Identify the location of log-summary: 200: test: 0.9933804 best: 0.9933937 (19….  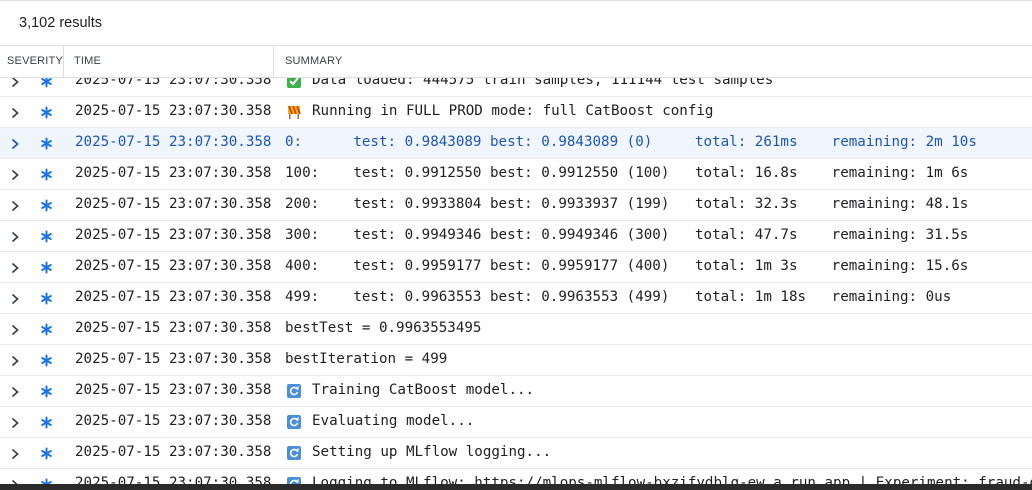
(627, 204).